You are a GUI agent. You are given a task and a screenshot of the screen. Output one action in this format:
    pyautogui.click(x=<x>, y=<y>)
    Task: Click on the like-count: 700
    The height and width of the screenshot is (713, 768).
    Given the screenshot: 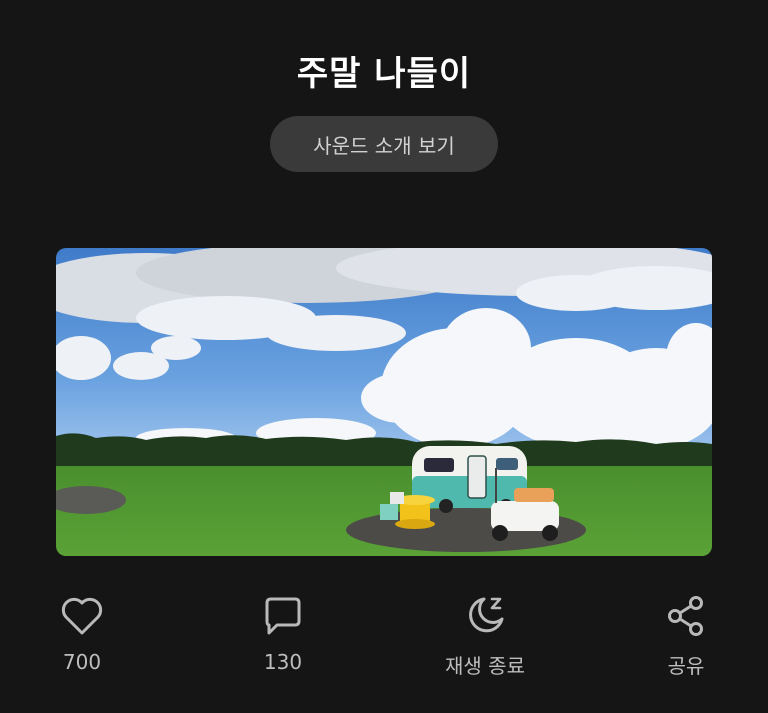 What is the action you would take?
    pyautogui.click(x=82, y=662)
    